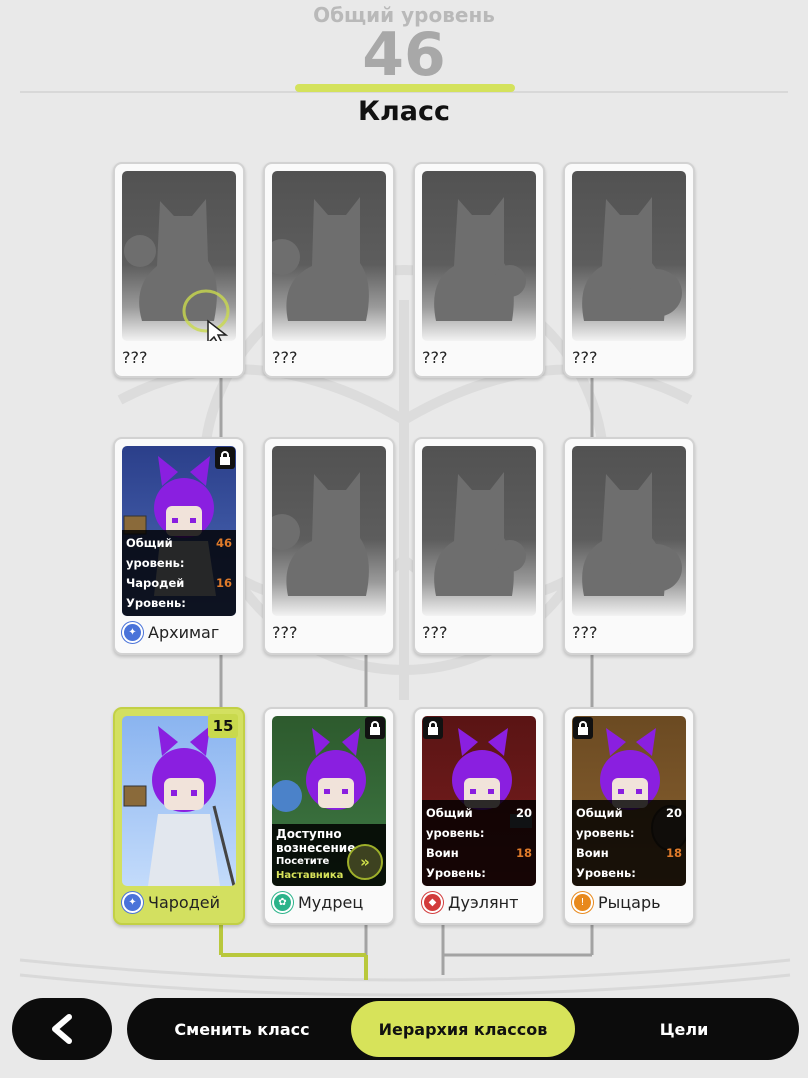  I want to click on sorcerer-portrait, so click(179, 801).